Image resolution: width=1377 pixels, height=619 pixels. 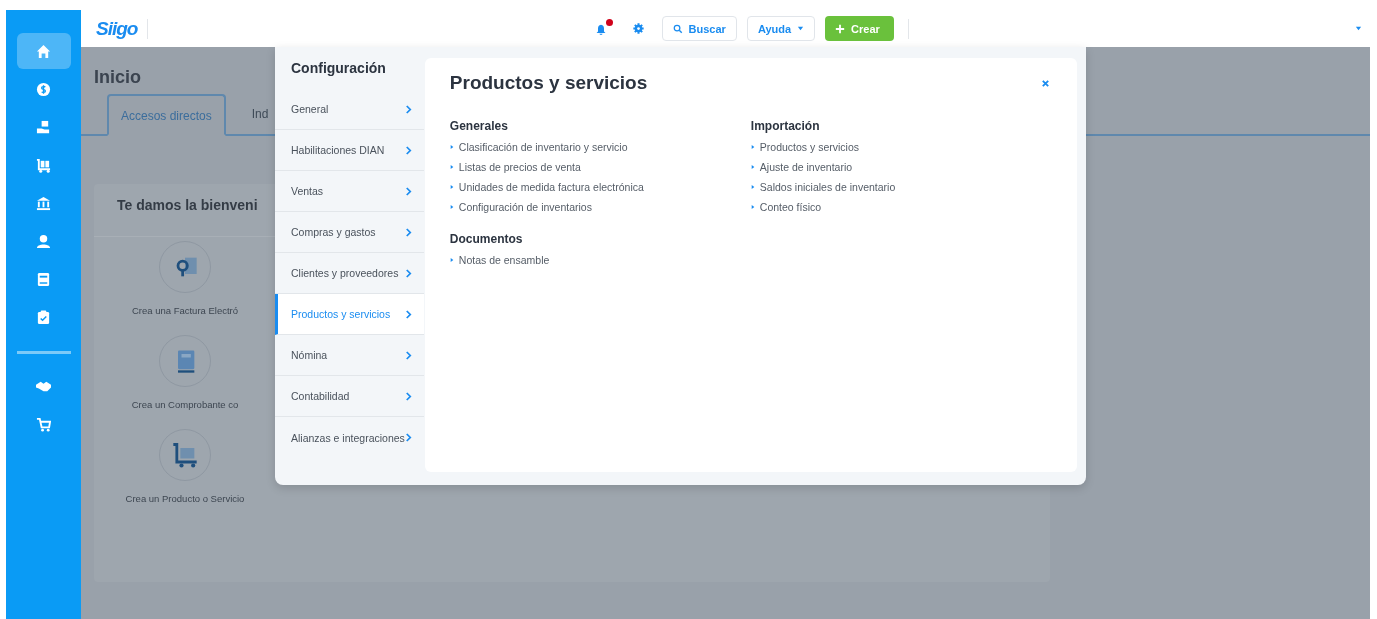 What do you see at coordinates (349, 109) in the screenshot?
I see `menu-item: General` at bounding box center [349, 109].